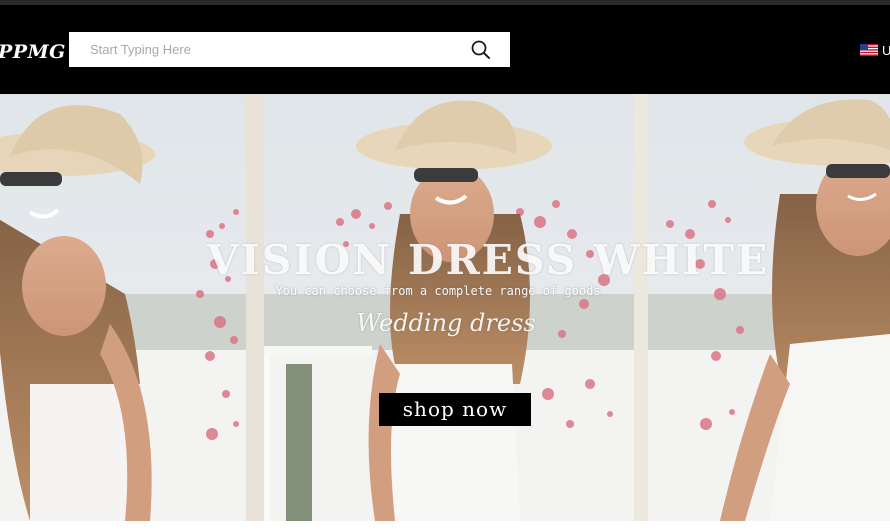  I want to click on search-icon, so click(480, 49).